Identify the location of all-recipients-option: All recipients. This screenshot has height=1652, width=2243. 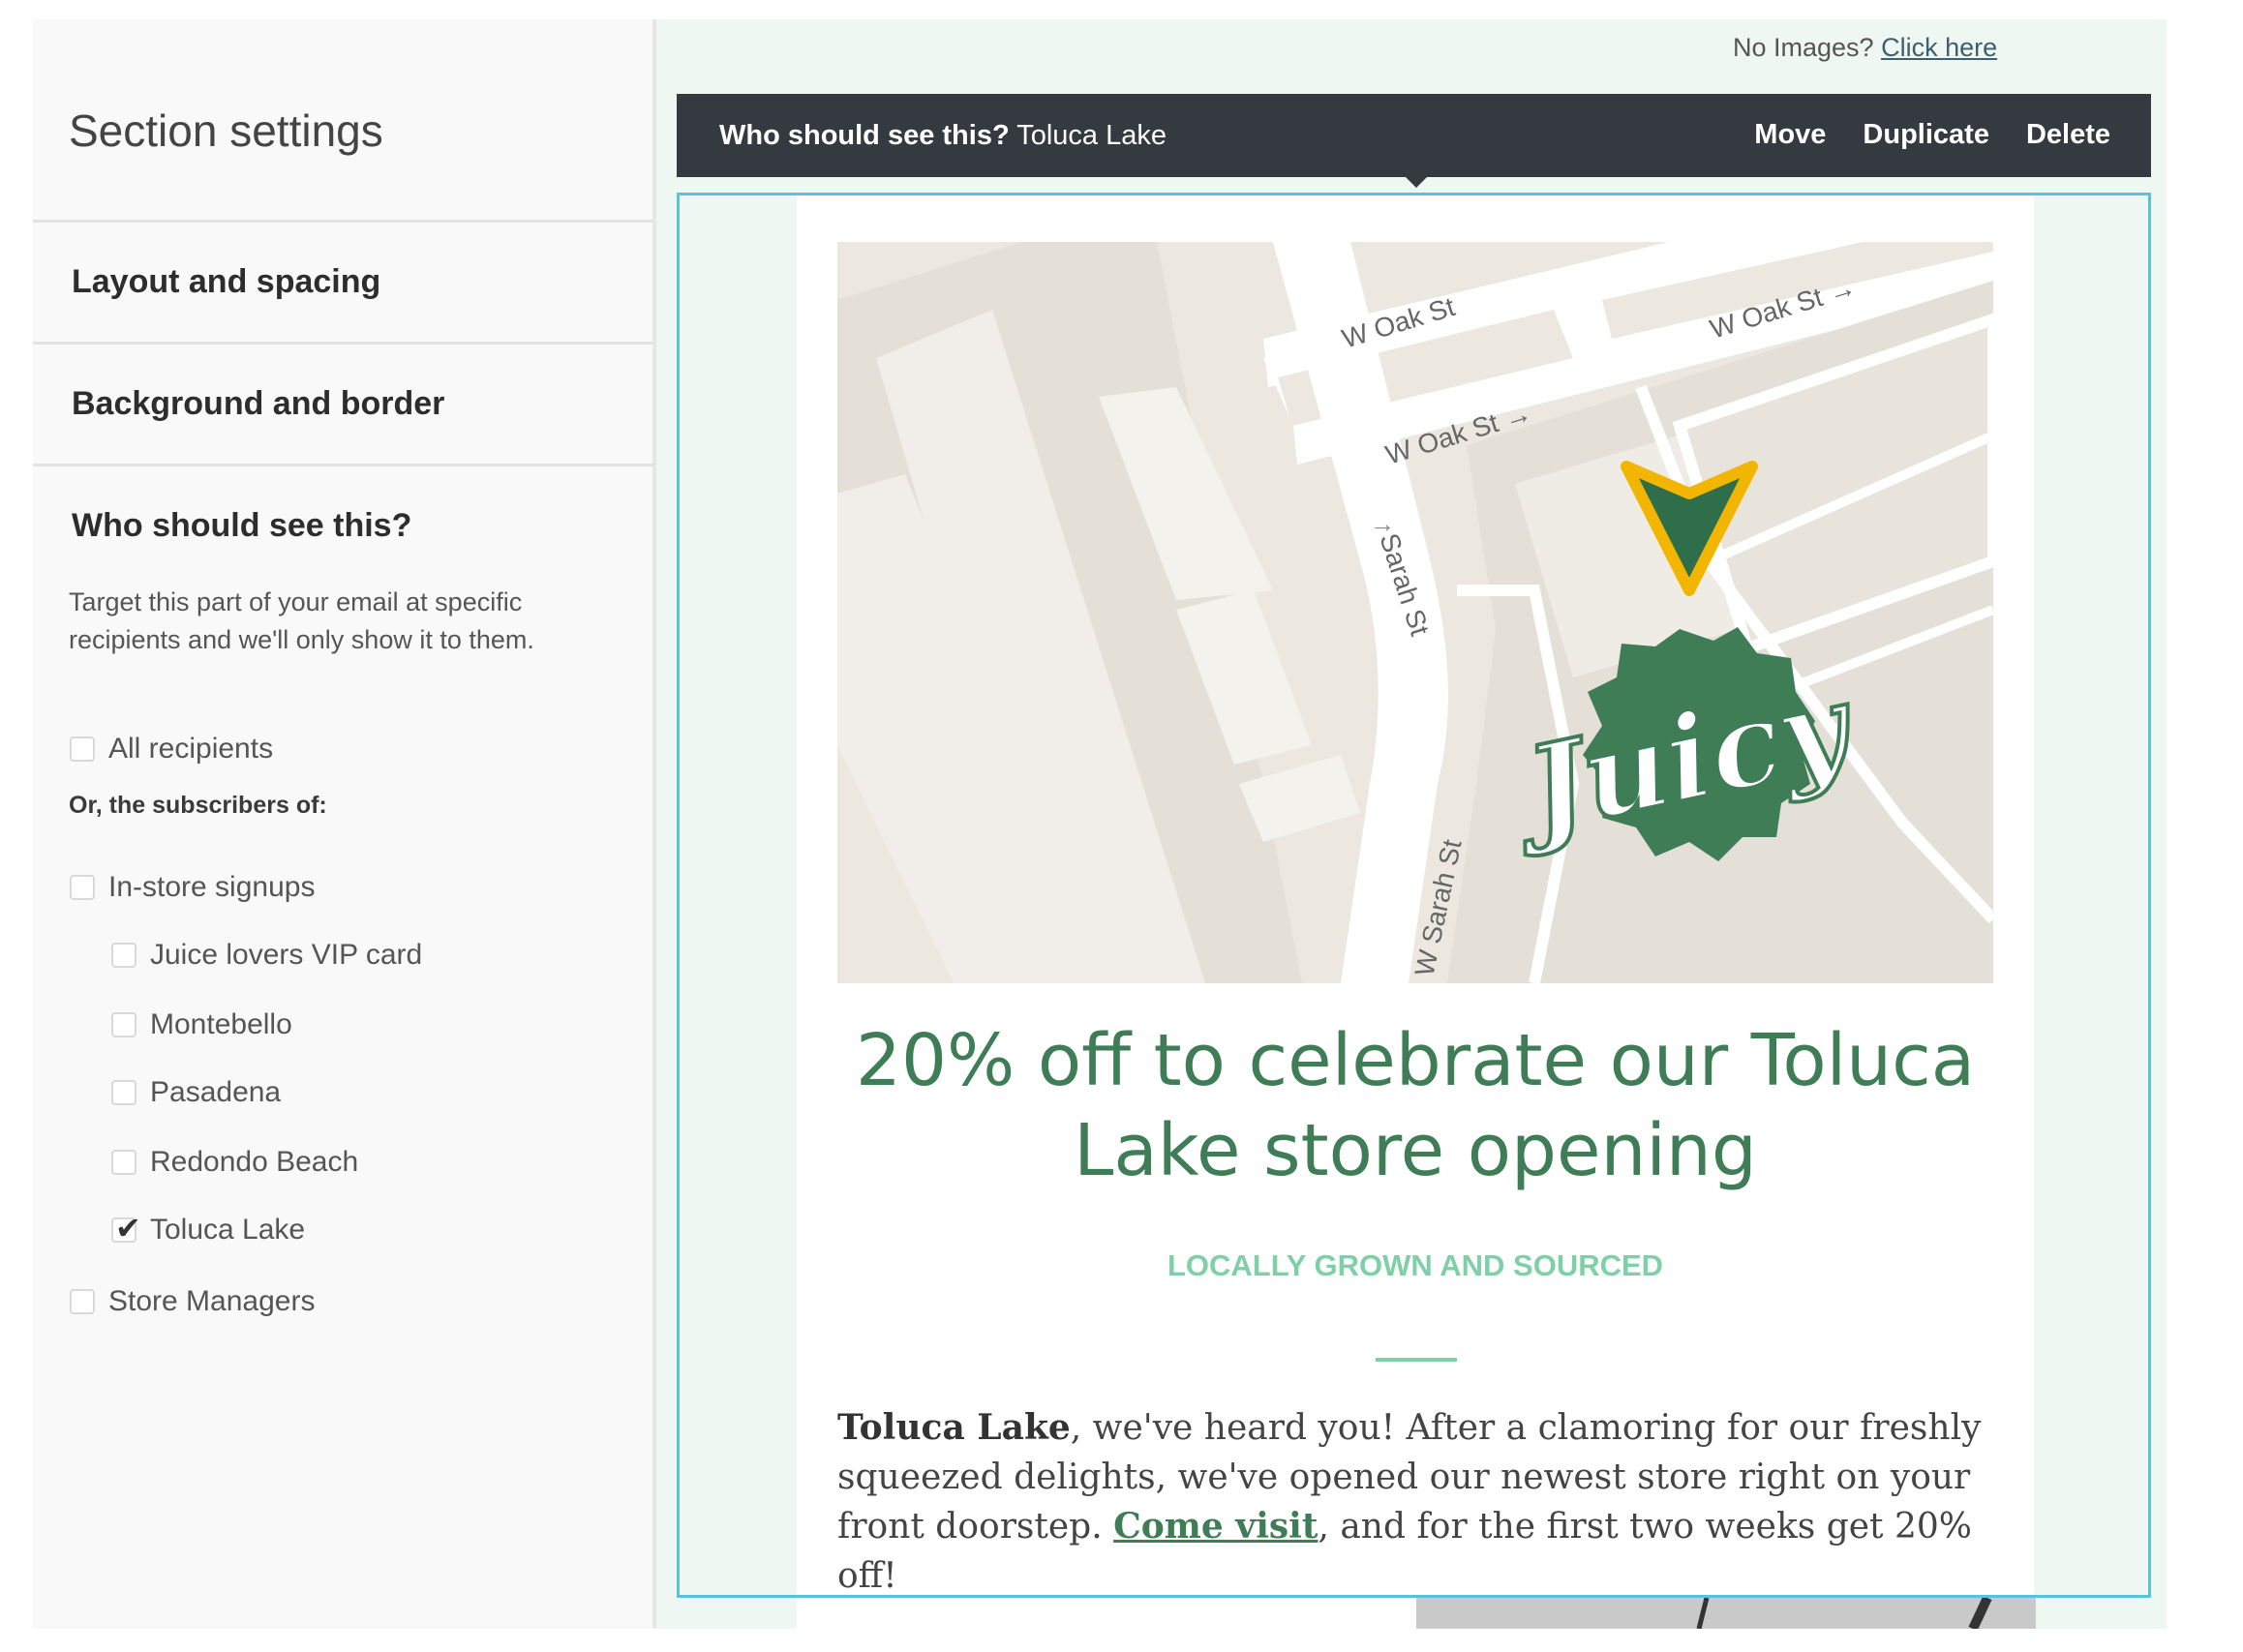
(171, 750).